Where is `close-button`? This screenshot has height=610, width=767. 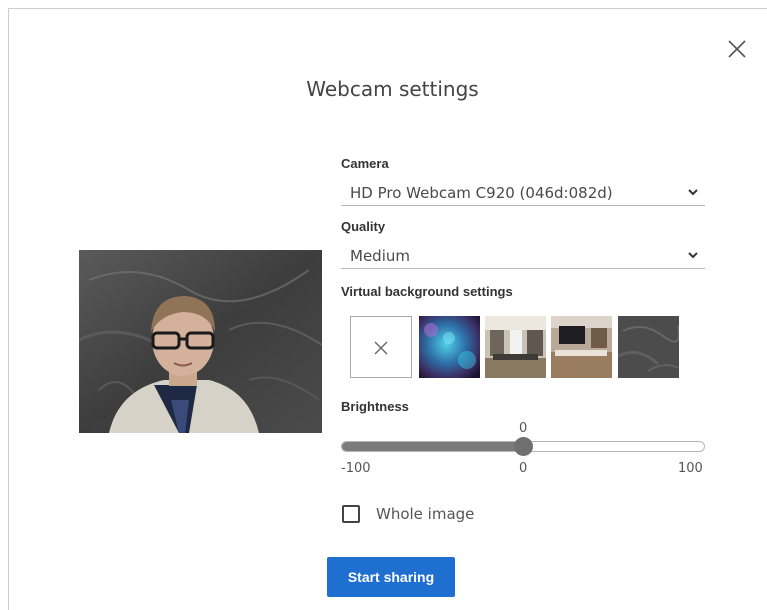
close-button is located at coordinates (737, 49).